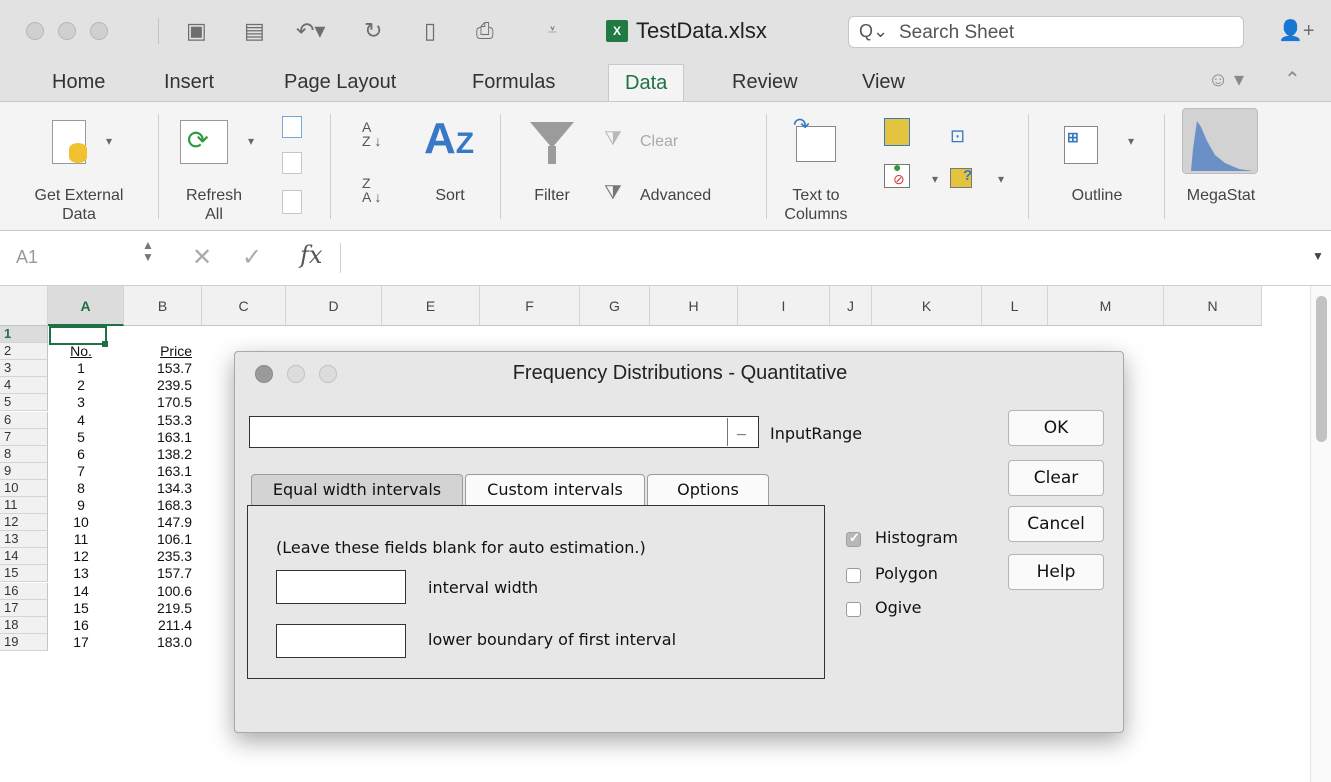 The image size is (1331, 782). Describe the element at coordinates (254, 31) in the screenshot. I see `save-icon: ▤` at that location.